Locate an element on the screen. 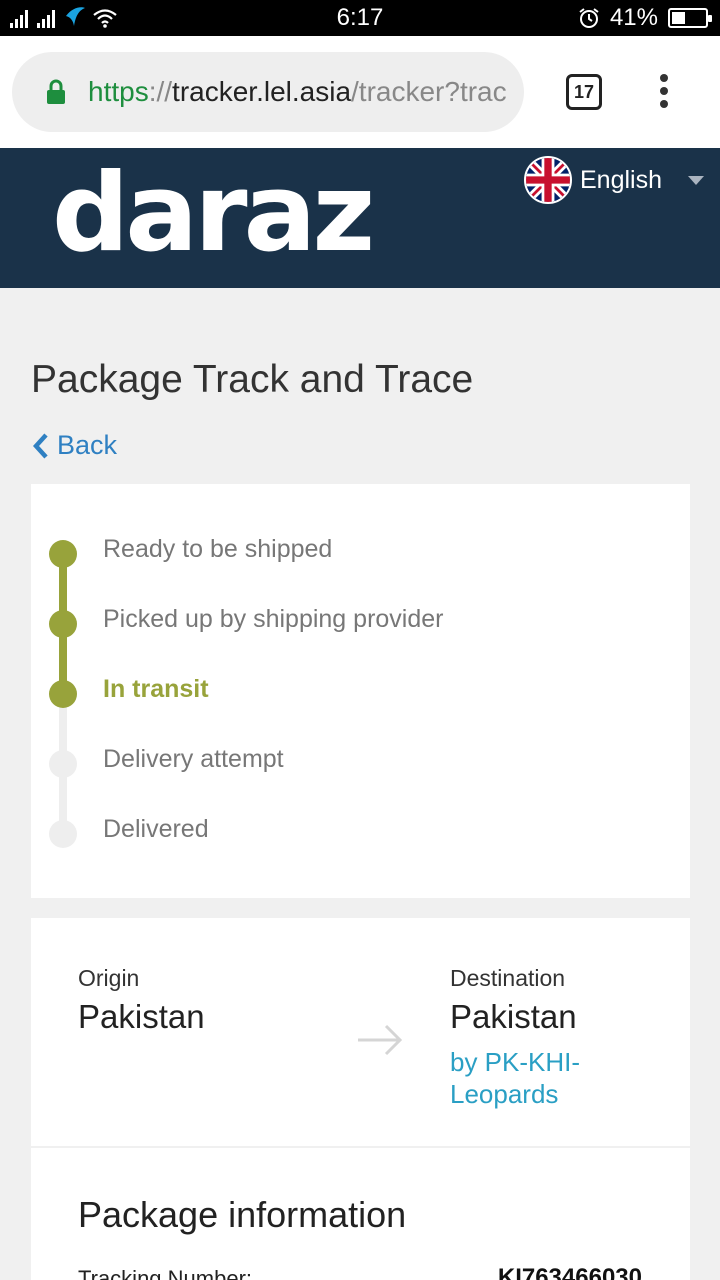 This screenshot has width=720, height=1280. timeline-step-label: Delivered is located at coordinates (156, 829).